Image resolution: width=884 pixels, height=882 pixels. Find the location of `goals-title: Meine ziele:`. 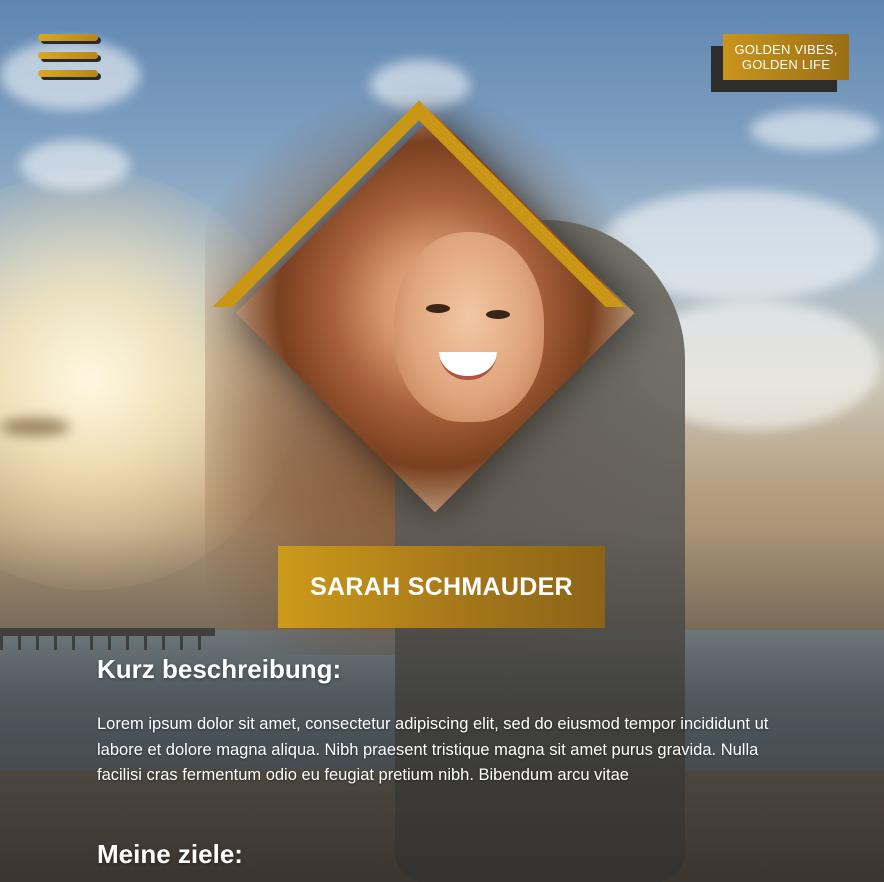

goals-title: Meine ziele: is located at coordinates (170, 854).